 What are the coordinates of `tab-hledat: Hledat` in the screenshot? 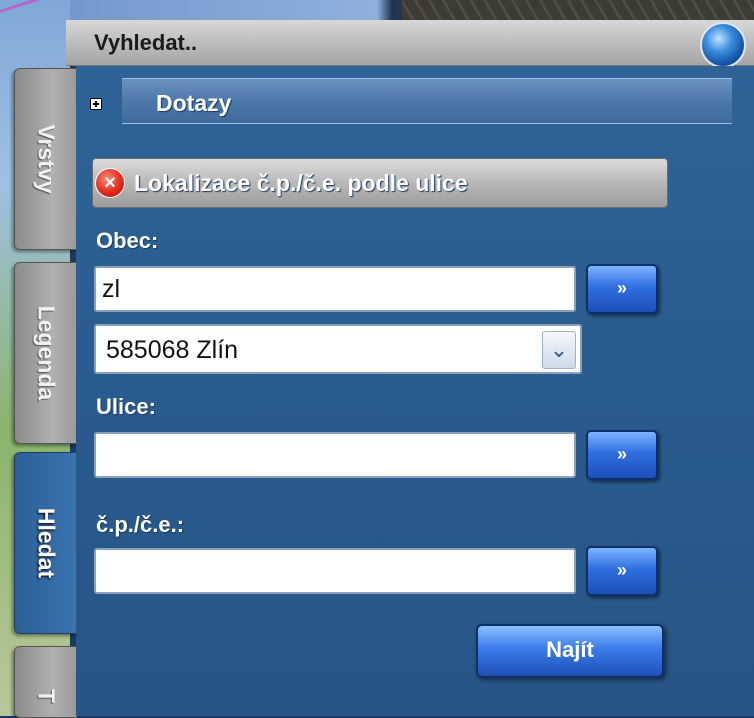 It's located at (45, 543).